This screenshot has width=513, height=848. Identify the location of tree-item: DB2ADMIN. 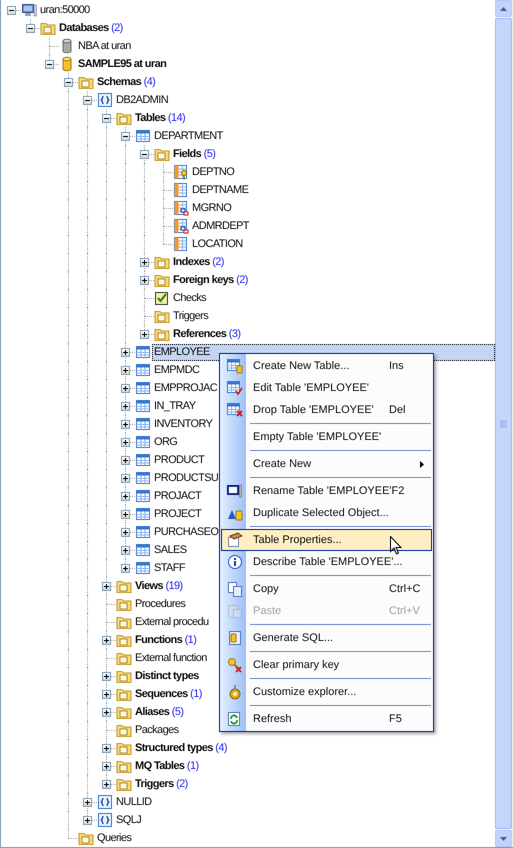
(142, 100).